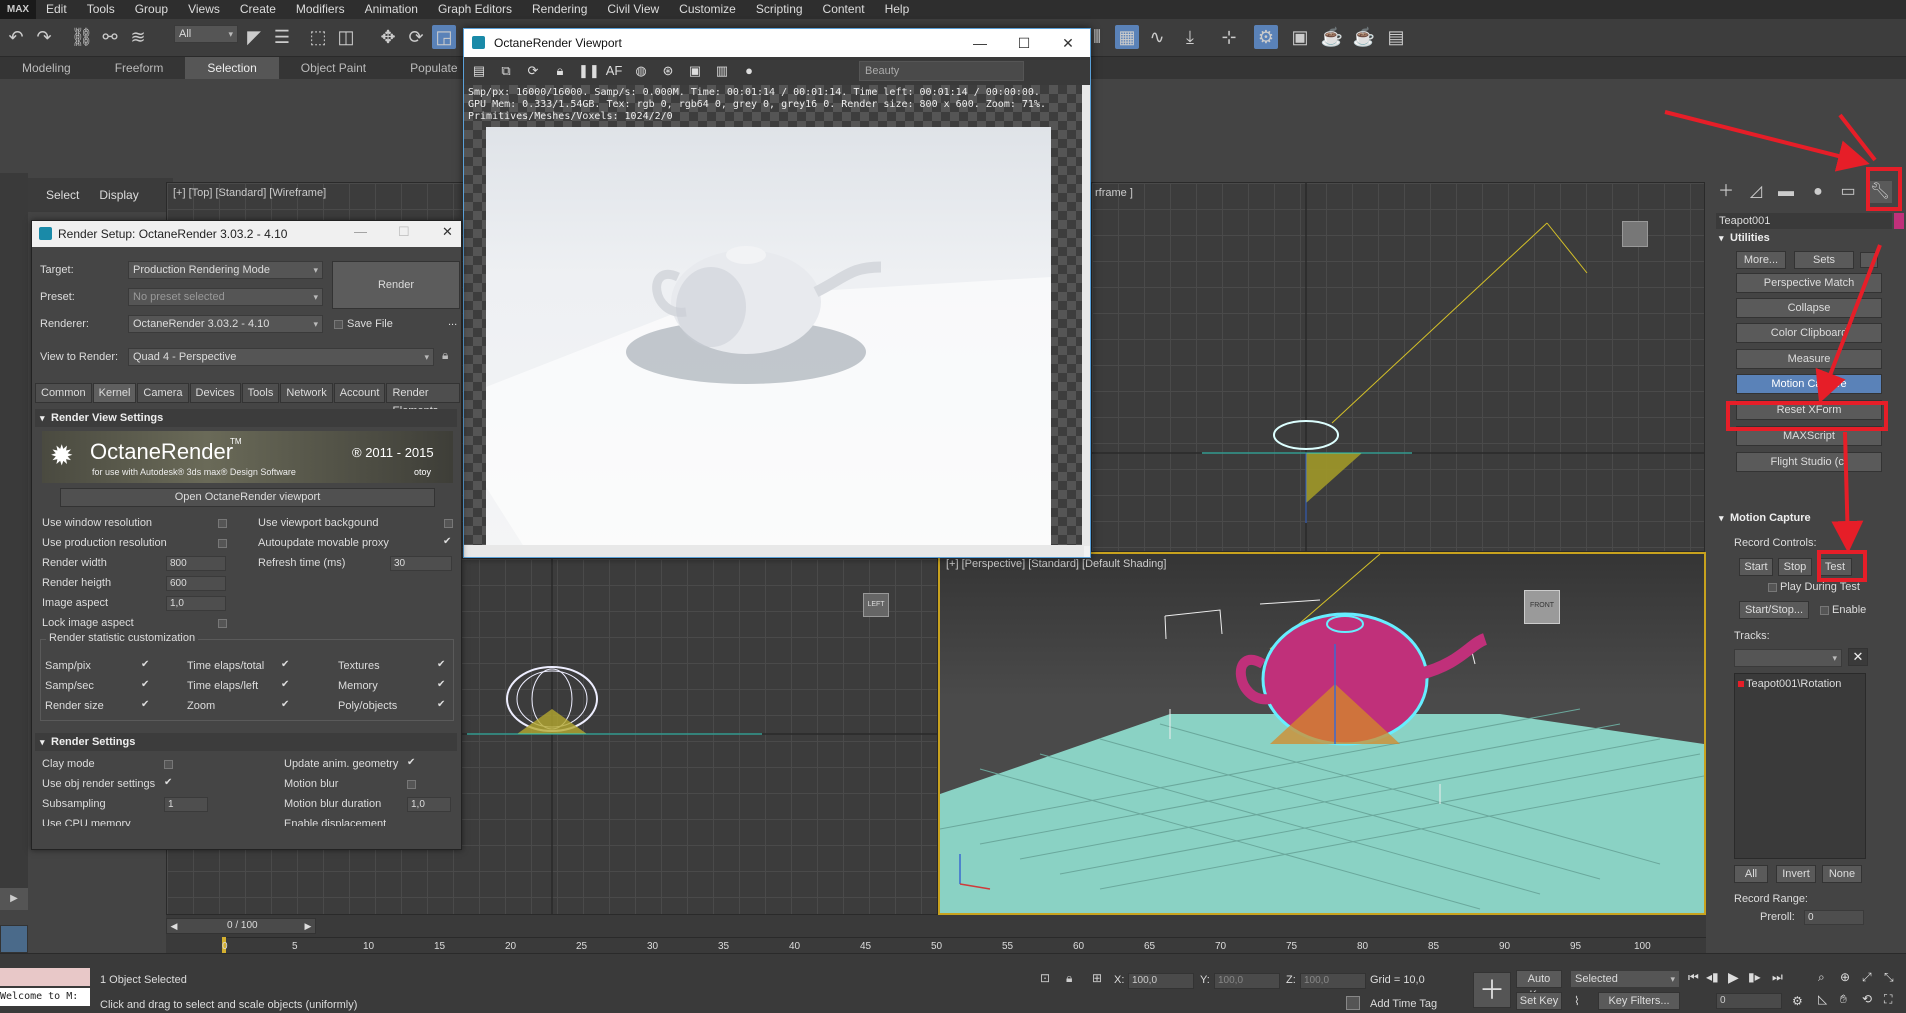  I want to click on copy-icon: ⧉, so click(506, 71).